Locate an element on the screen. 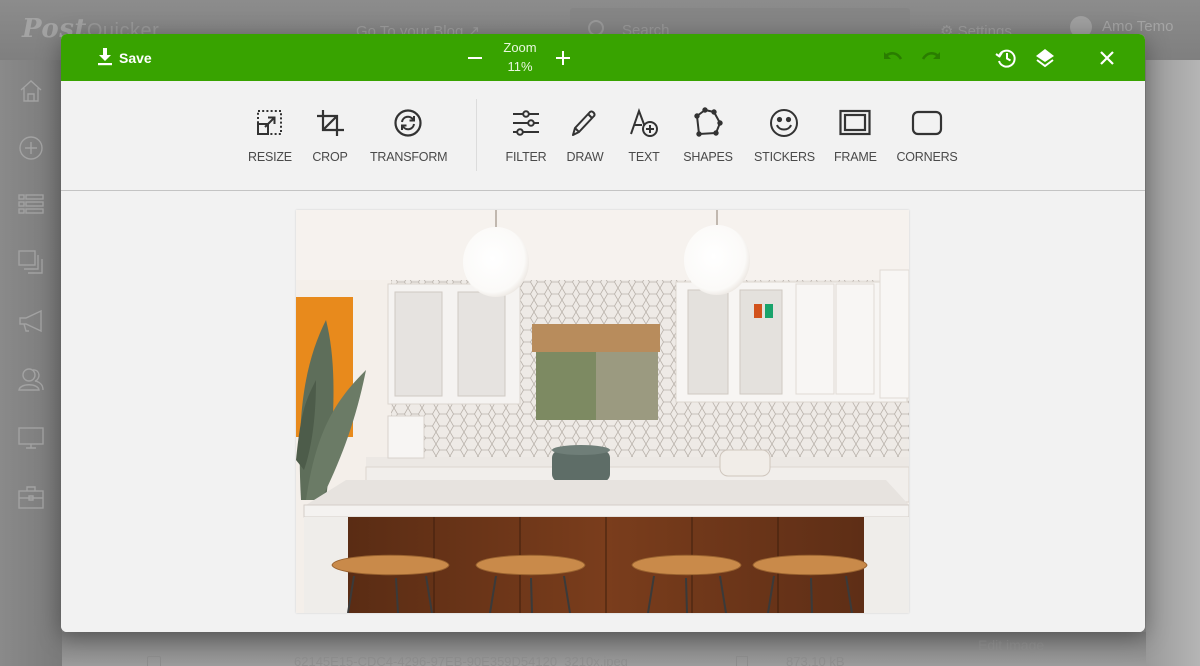 The width and height of the screenshot is (1200, 666). tool-shapes: SHAPES is located at coordinates (708, 140).